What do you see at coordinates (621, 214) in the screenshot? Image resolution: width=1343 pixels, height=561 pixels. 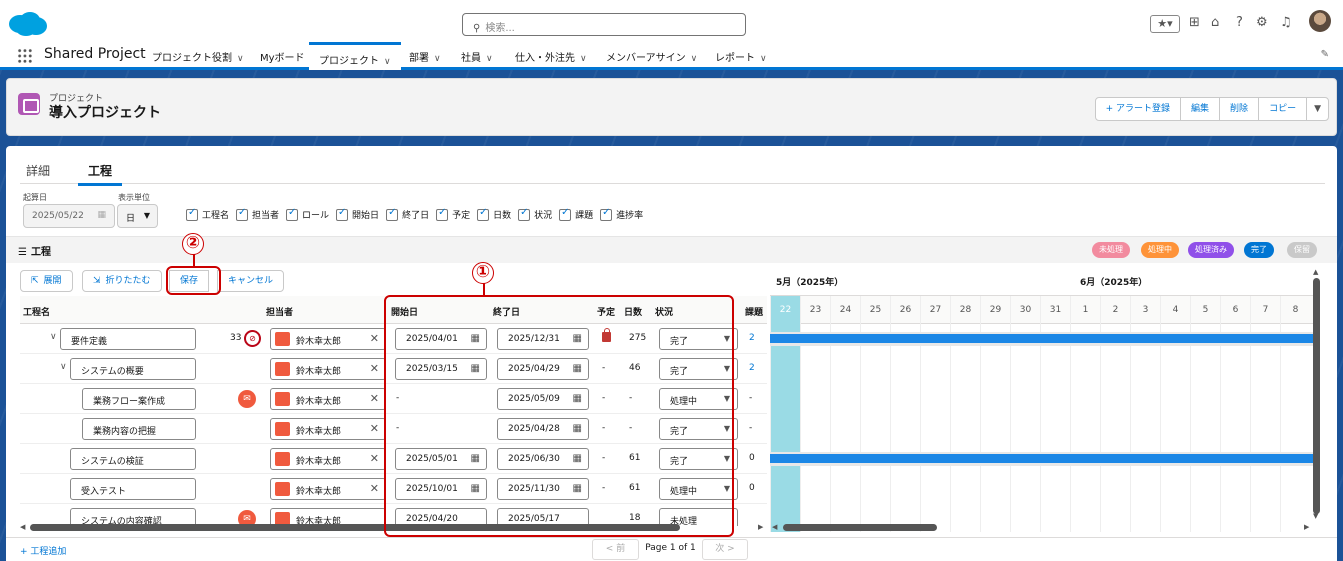 I see `column-toggle-progress: 進捗率` at bounding box center [621, 214].